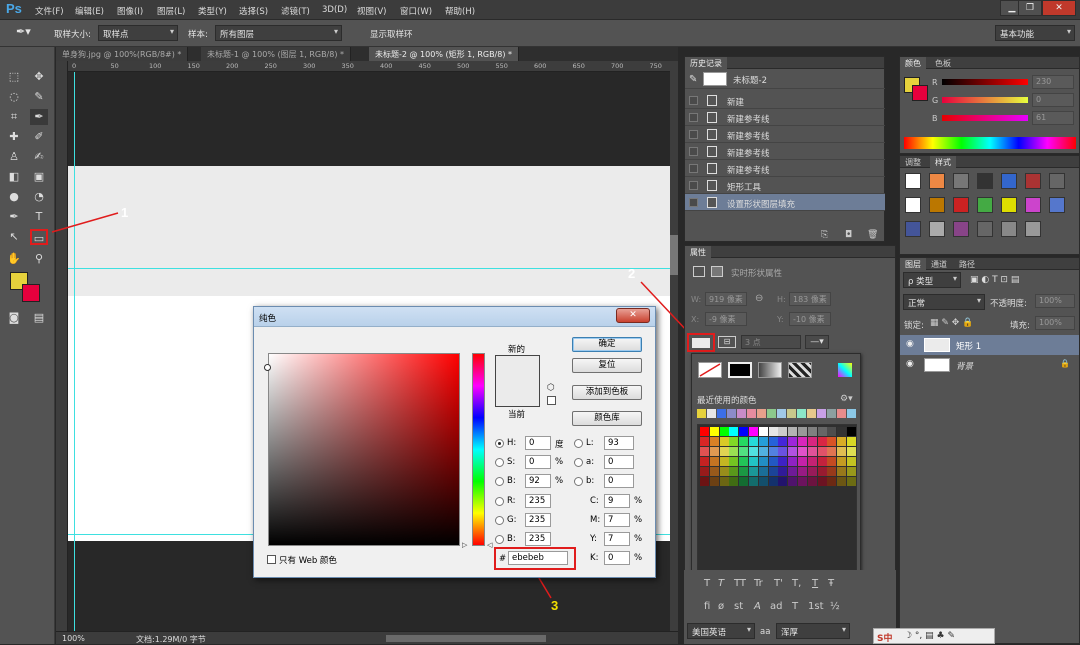 This screenshot has width=1080, height=645. I want to click on reset-button: 复位, so click(607, 365).